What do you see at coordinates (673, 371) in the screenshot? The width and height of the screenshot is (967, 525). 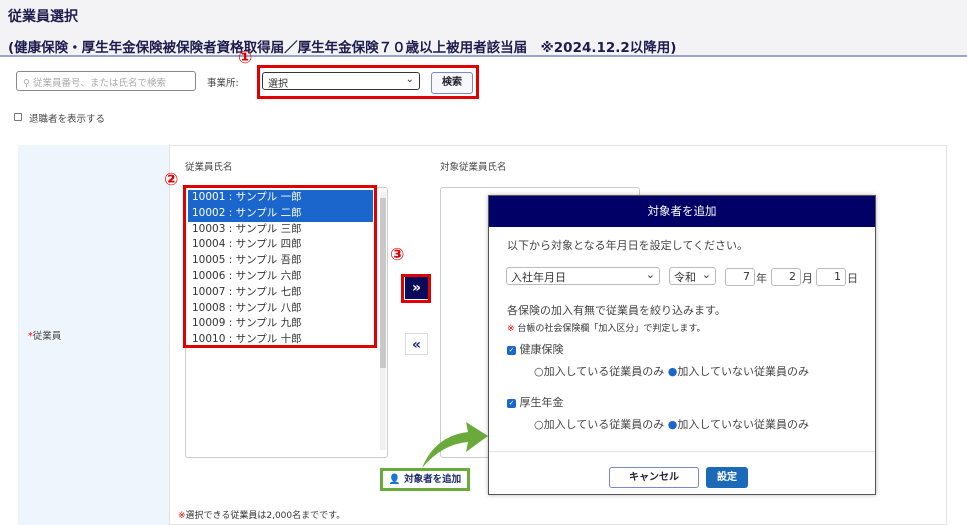 I see `health-radio-2: ●` at bounding box center [673, 371].